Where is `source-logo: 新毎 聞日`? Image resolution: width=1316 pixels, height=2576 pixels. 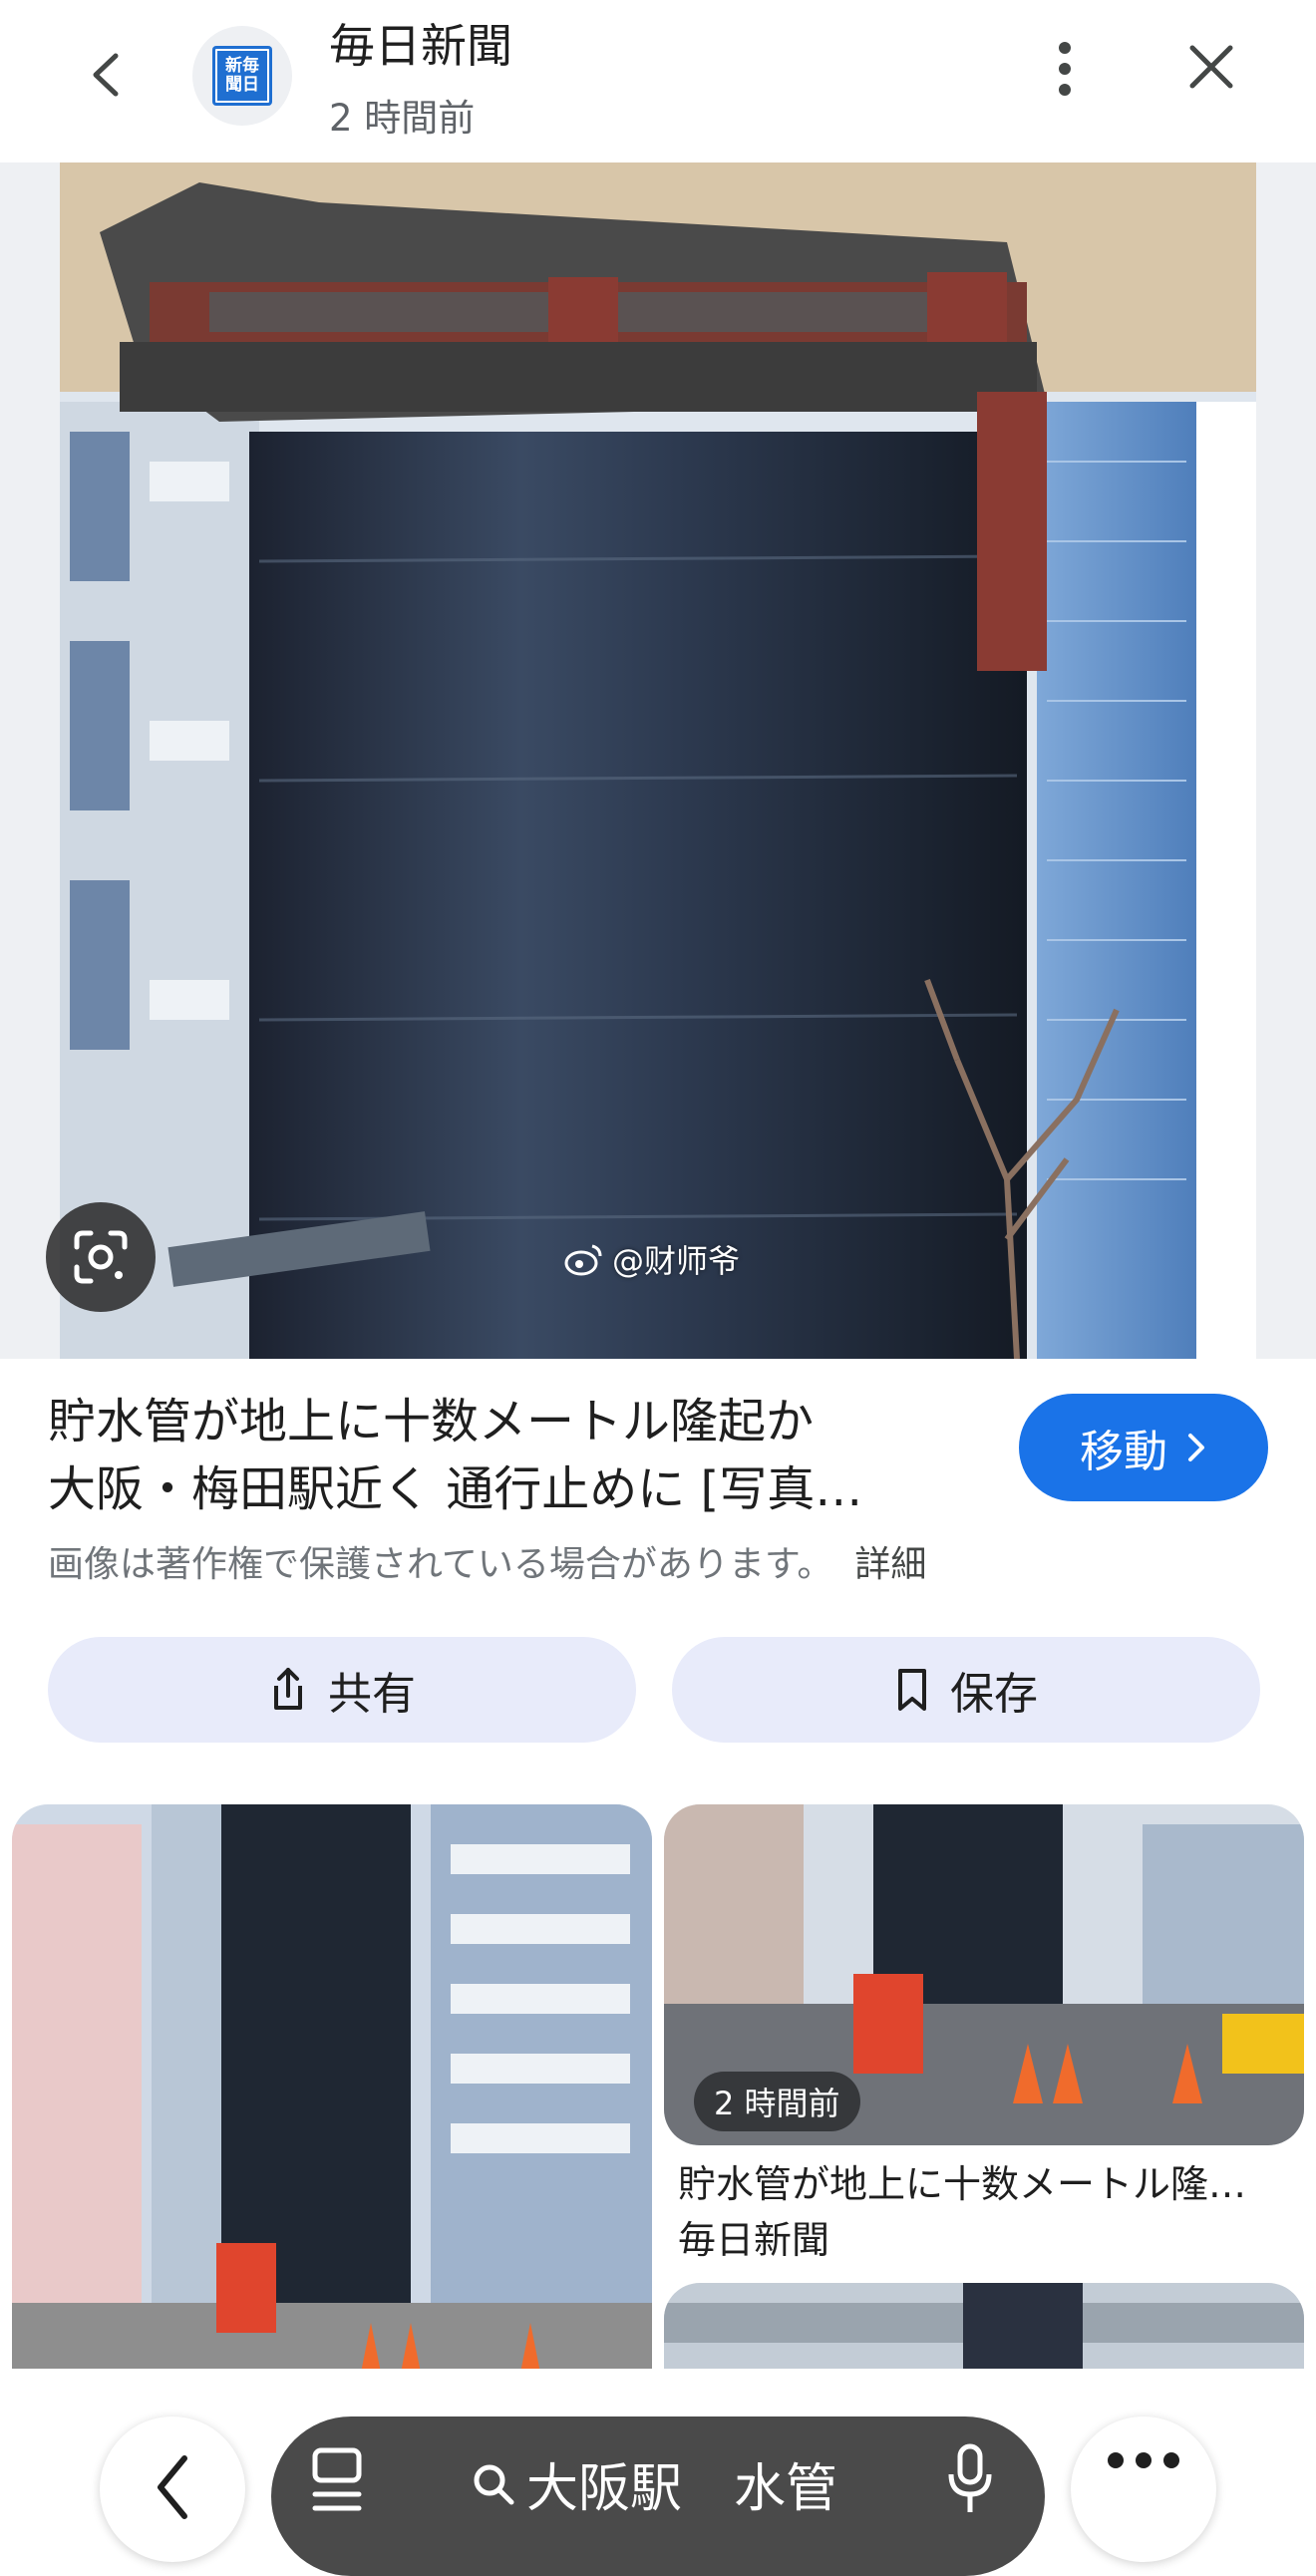 source-logo: 新毎 聞日 is located at coordinates (242, 76).